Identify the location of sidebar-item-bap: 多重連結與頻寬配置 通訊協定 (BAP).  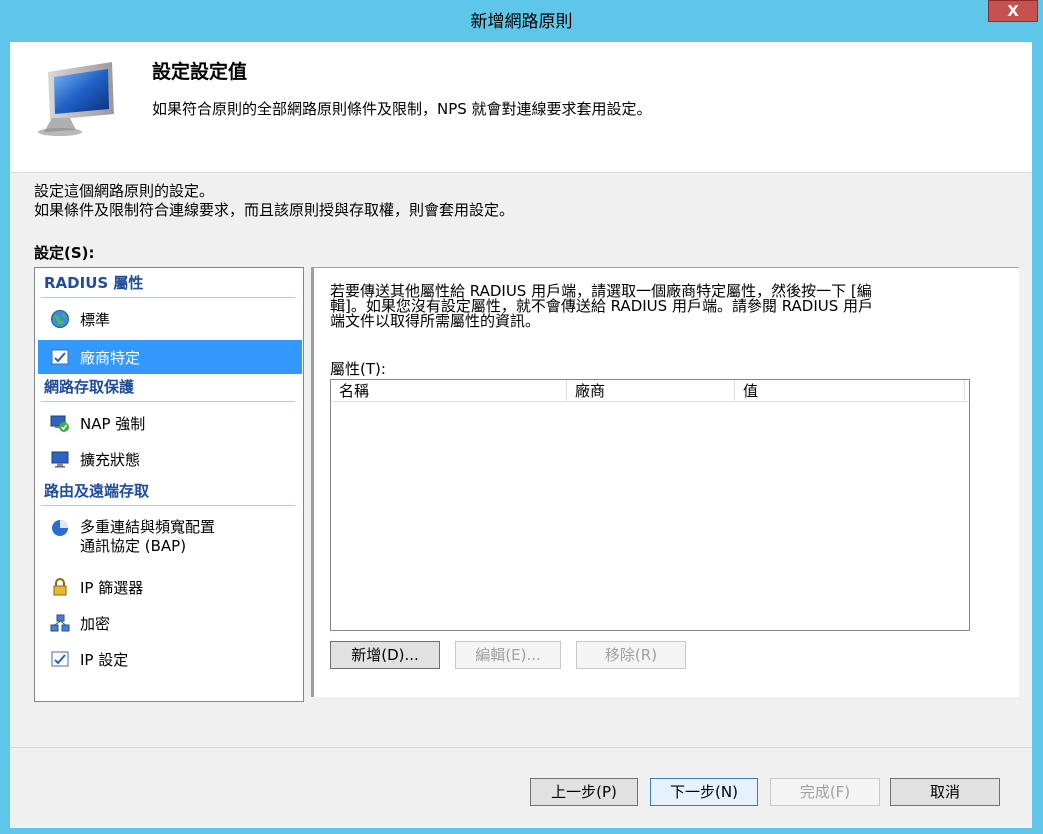
(170, 536).